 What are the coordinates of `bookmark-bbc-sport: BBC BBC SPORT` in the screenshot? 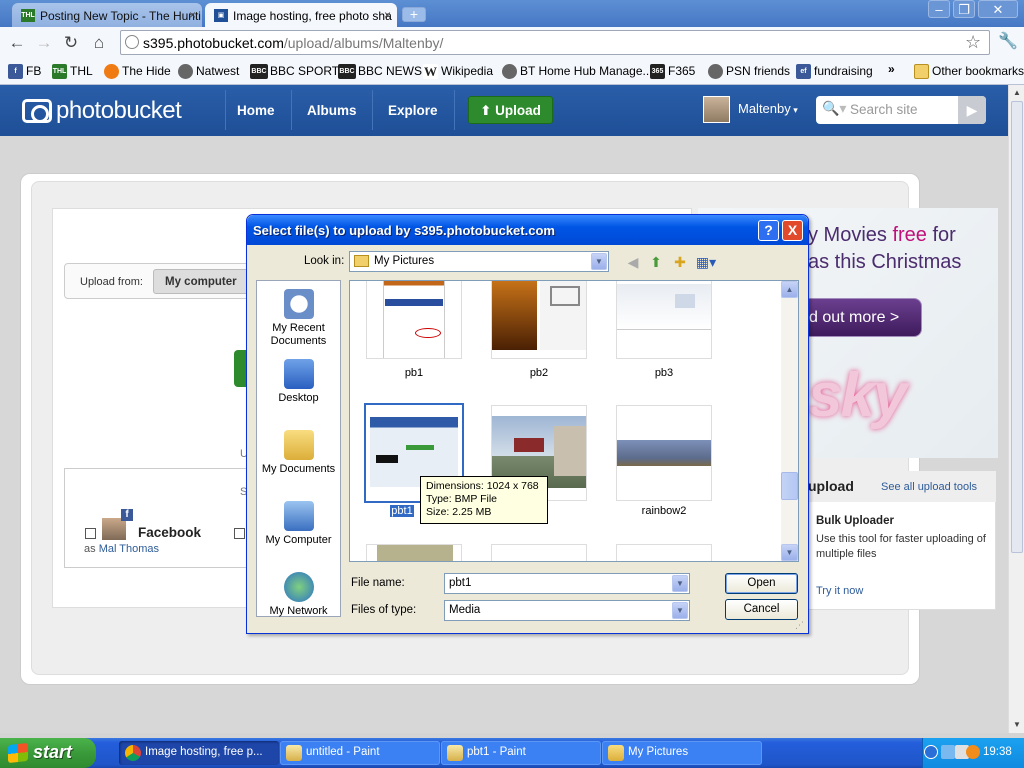 It's located at (294, 72).